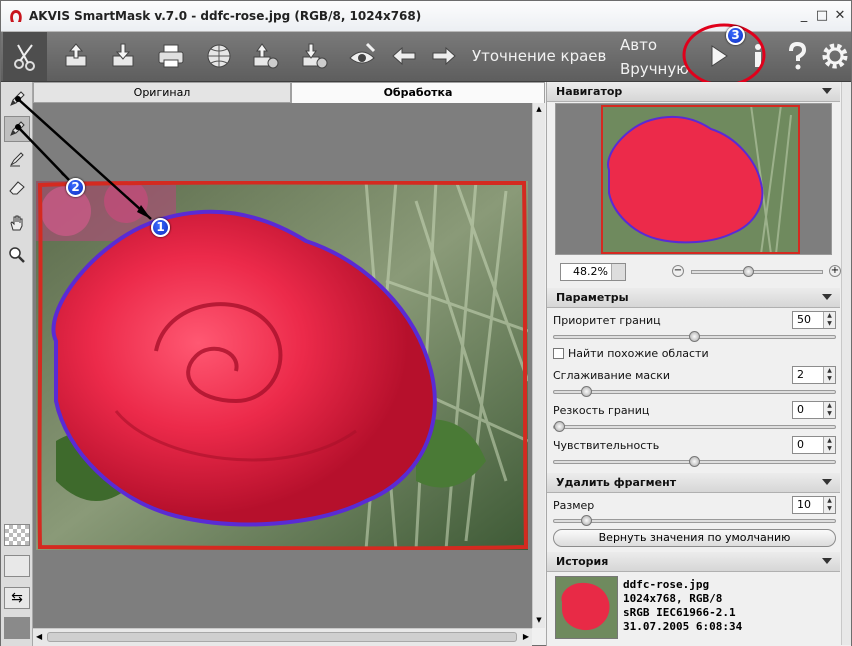 The width and height of the screenshot is (852, 646). I want to click on navigator-title: Навигатор, so click(589, 91).